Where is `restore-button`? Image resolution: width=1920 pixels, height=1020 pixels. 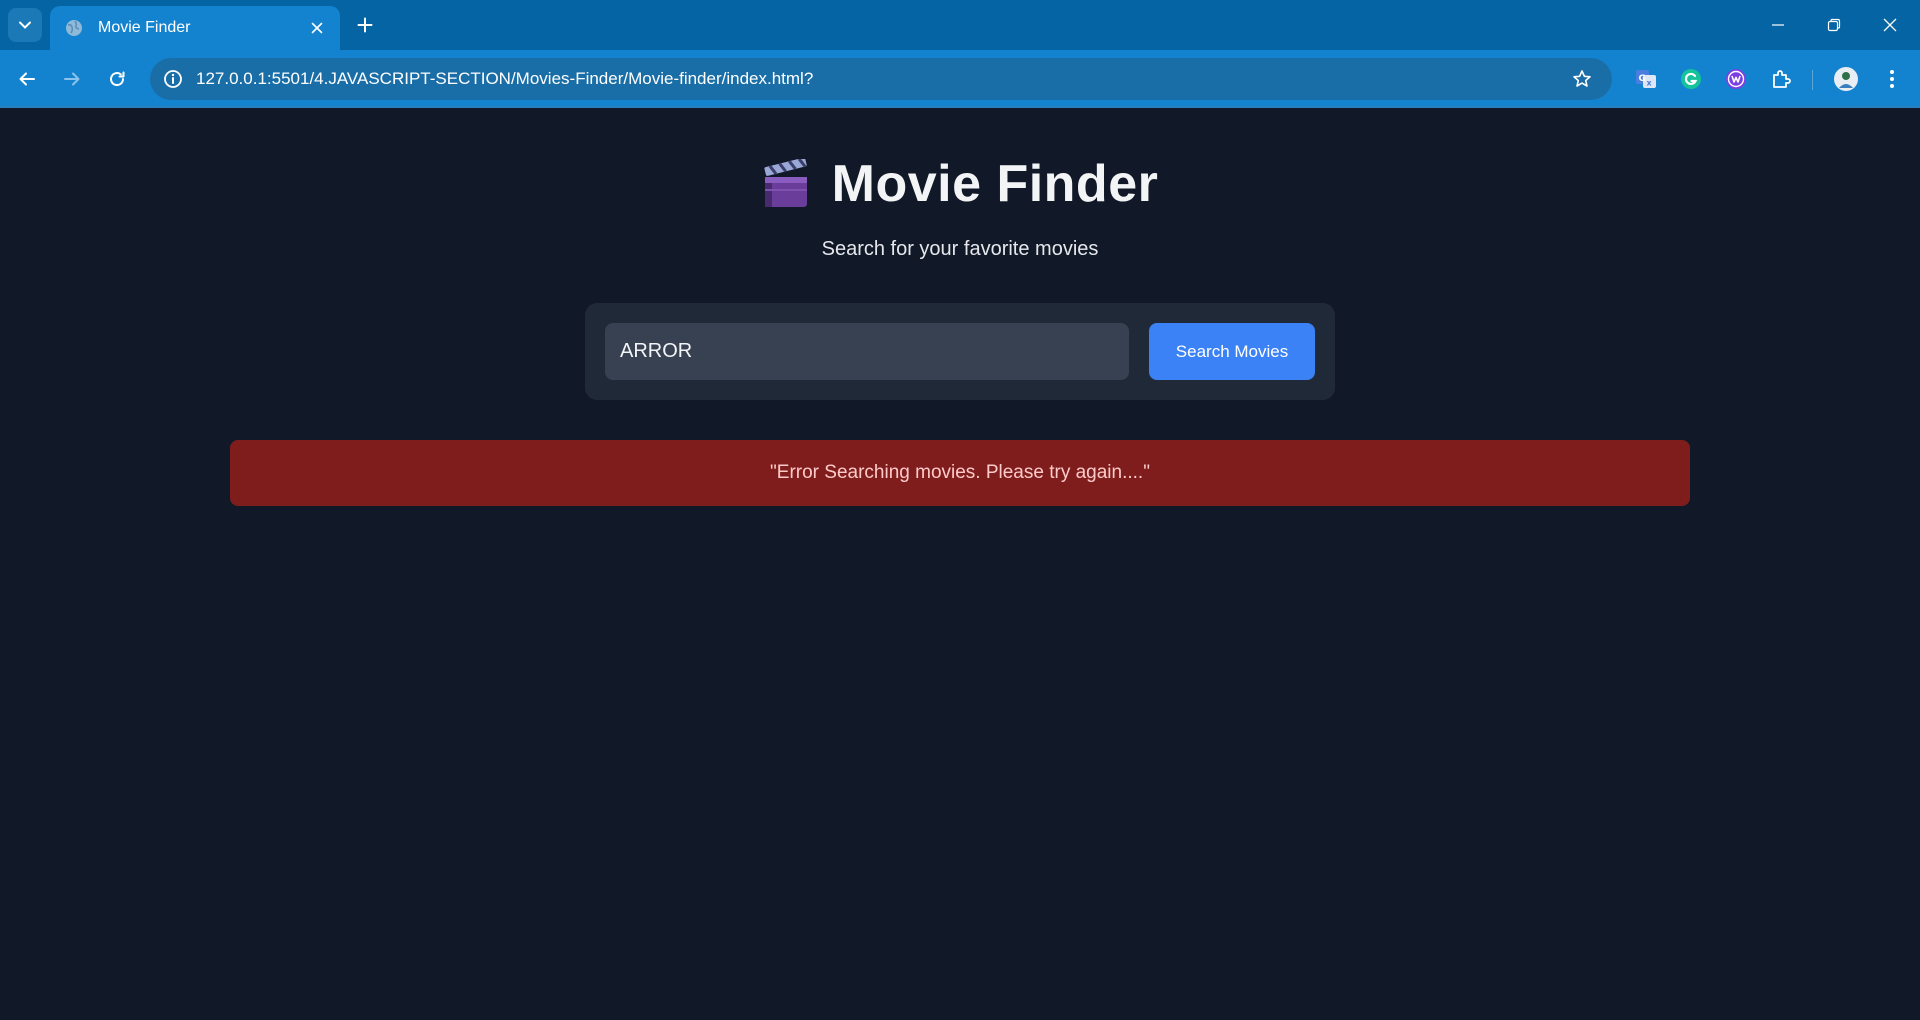
restore-button is located at coordinates (1834, 25).